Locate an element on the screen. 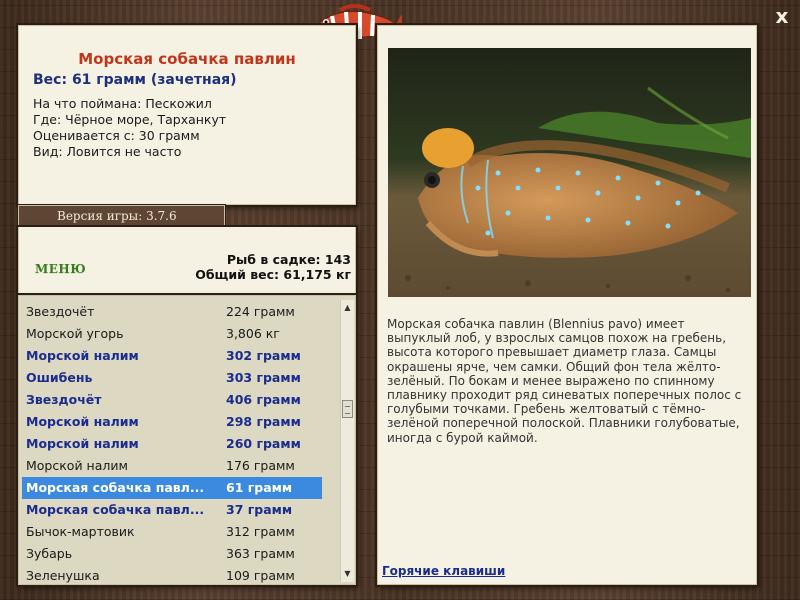  list-item: Морской налим 298 грамм is located at coordinates (172, 422).